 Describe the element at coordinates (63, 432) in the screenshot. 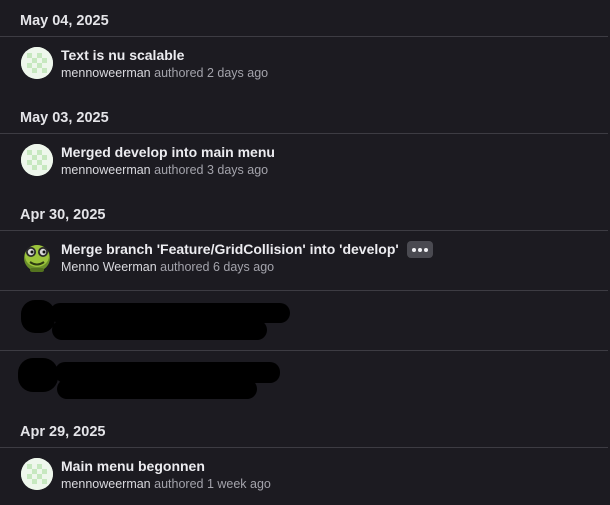

I see `date-header: Apr 29, 2025` at that location.